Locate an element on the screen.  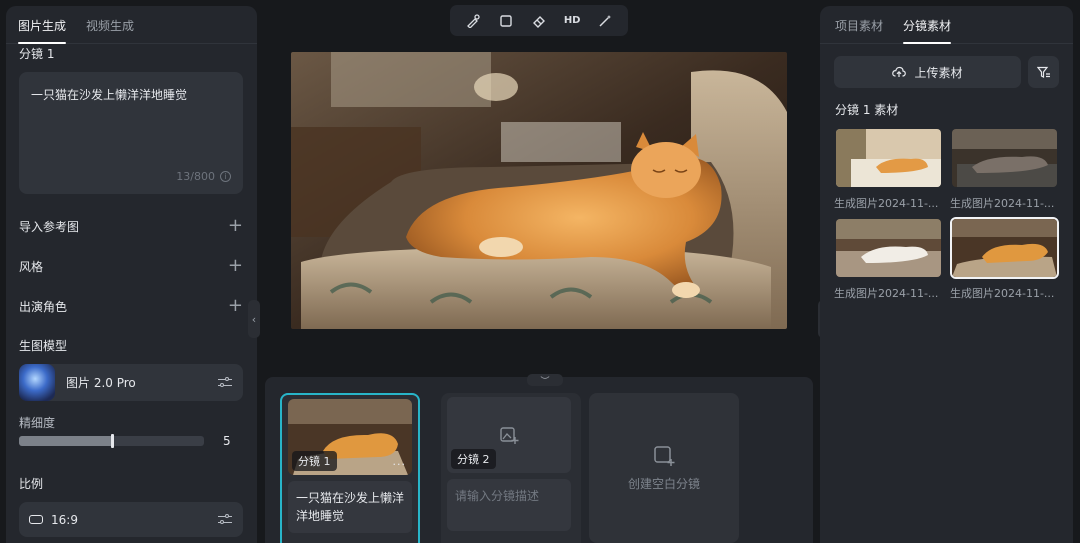
ratio-selector: 16:9 is located at coordinates (131, 519).